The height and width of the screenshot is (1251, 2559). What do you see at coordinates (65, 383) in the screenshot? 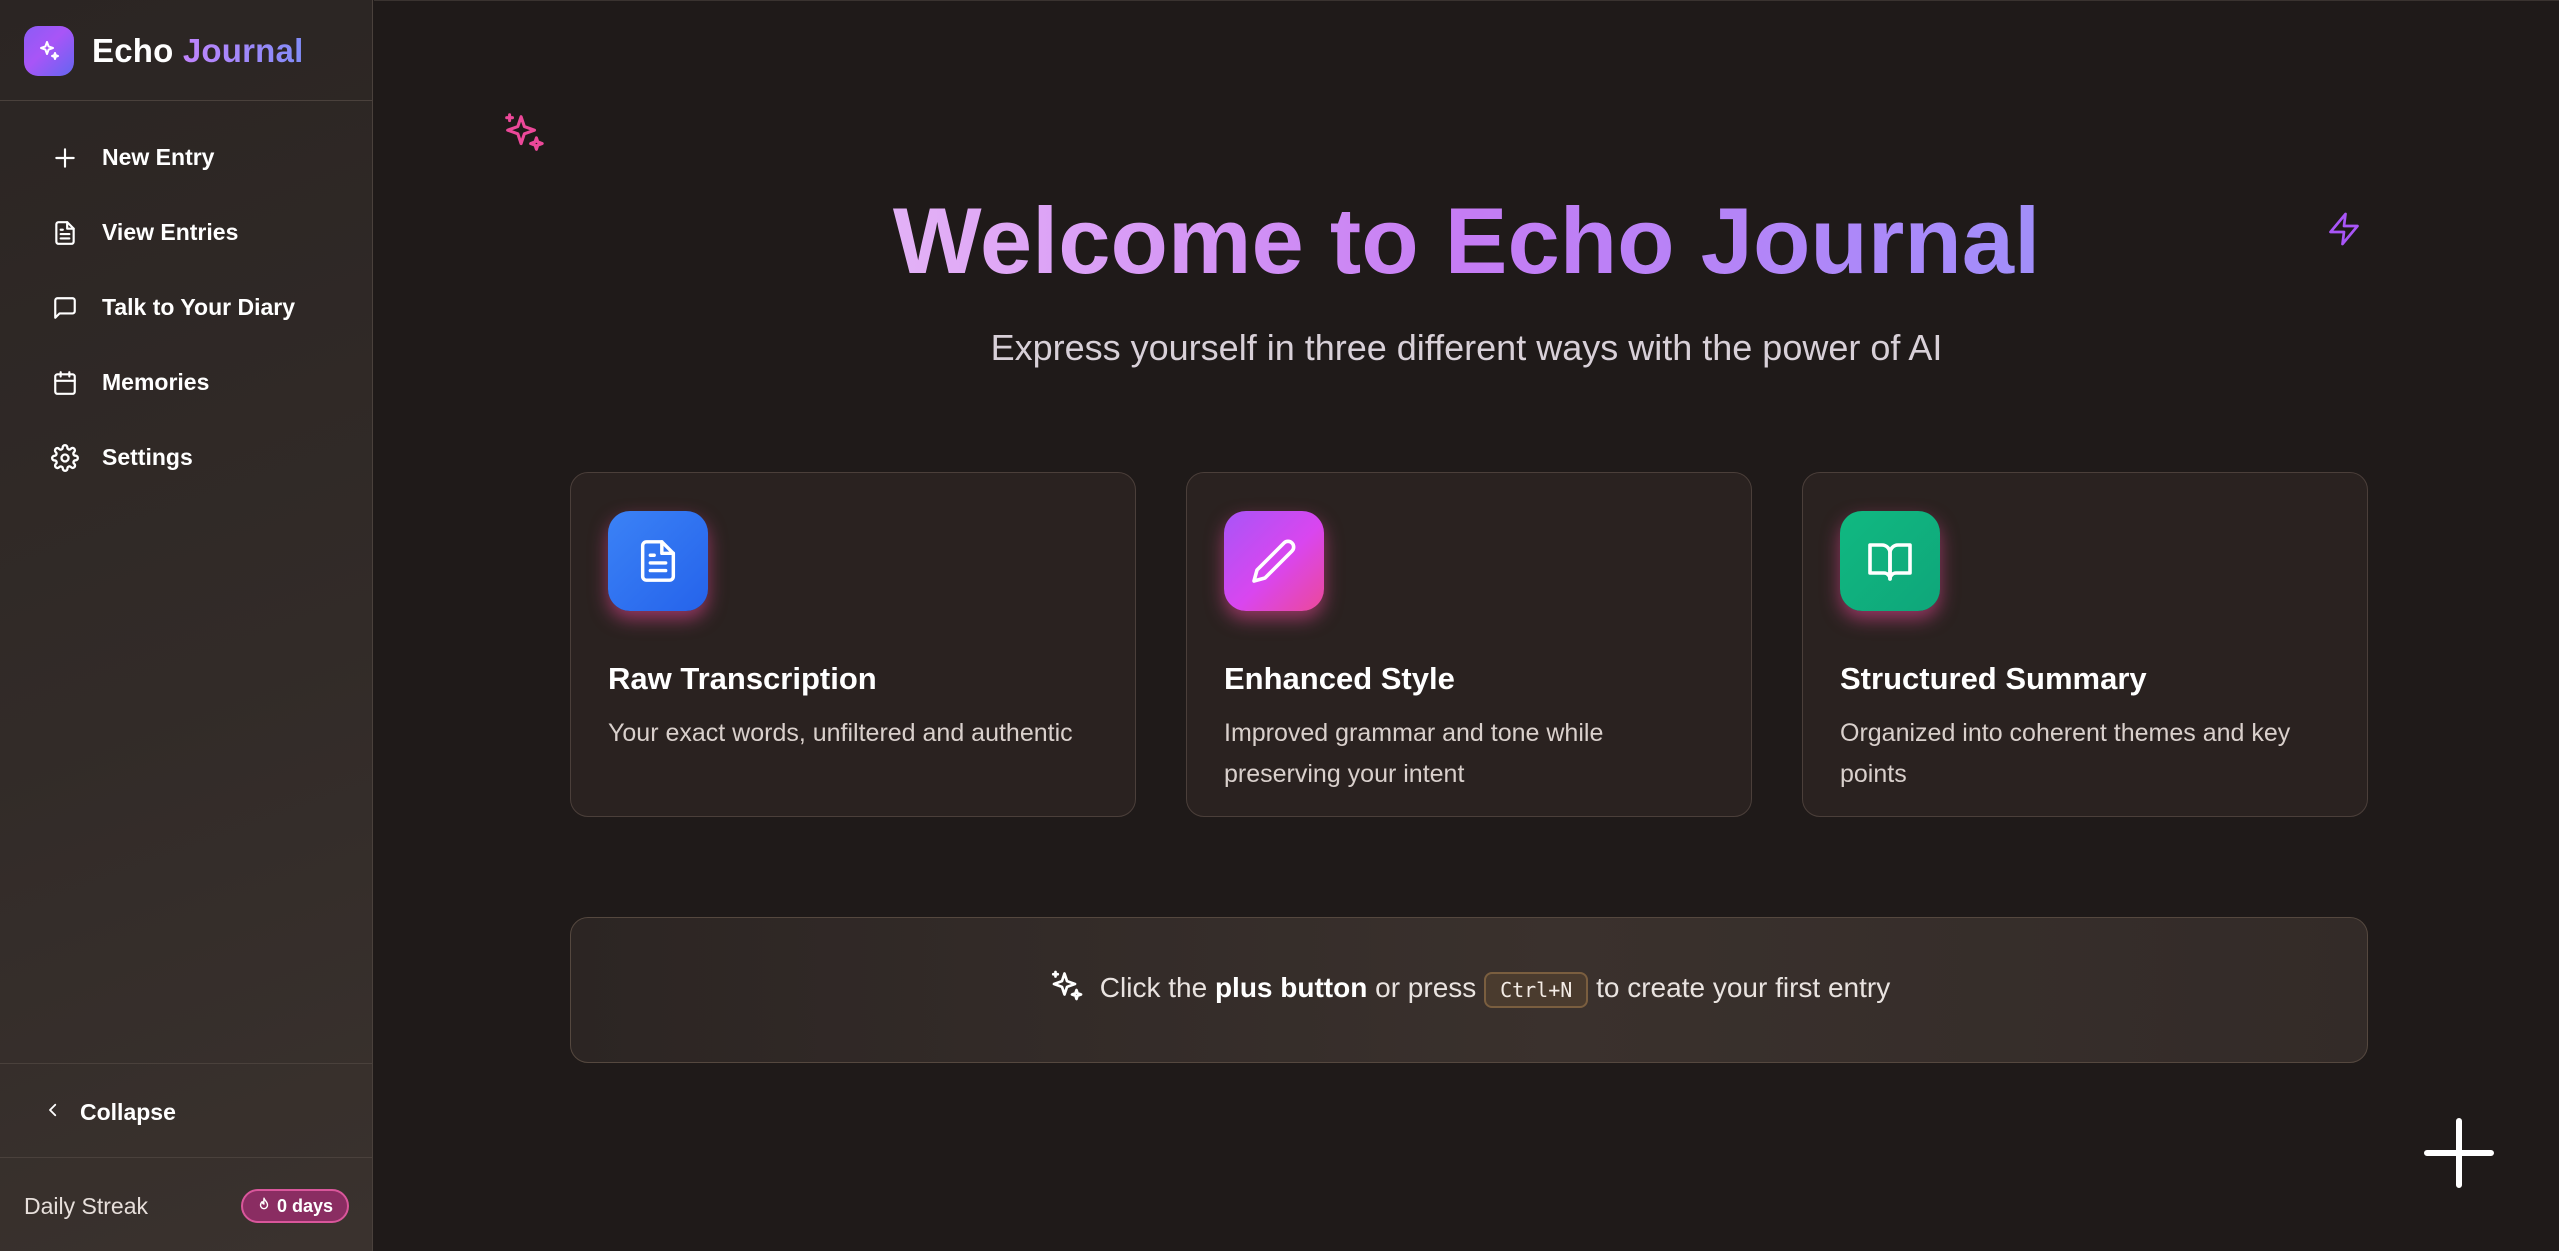
I see `calendar-icon` at bounding box center [65, 383].